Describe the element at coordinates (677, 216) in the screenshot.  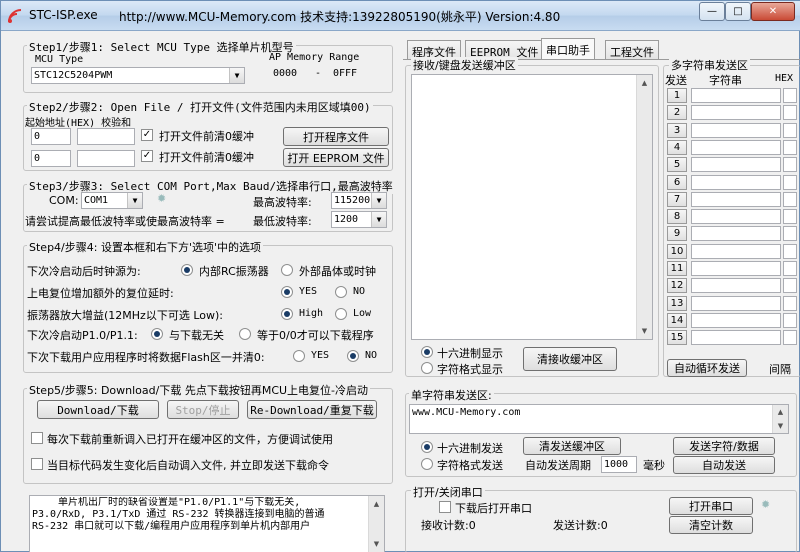
I see `multi-send-row-button: 8` at that location.